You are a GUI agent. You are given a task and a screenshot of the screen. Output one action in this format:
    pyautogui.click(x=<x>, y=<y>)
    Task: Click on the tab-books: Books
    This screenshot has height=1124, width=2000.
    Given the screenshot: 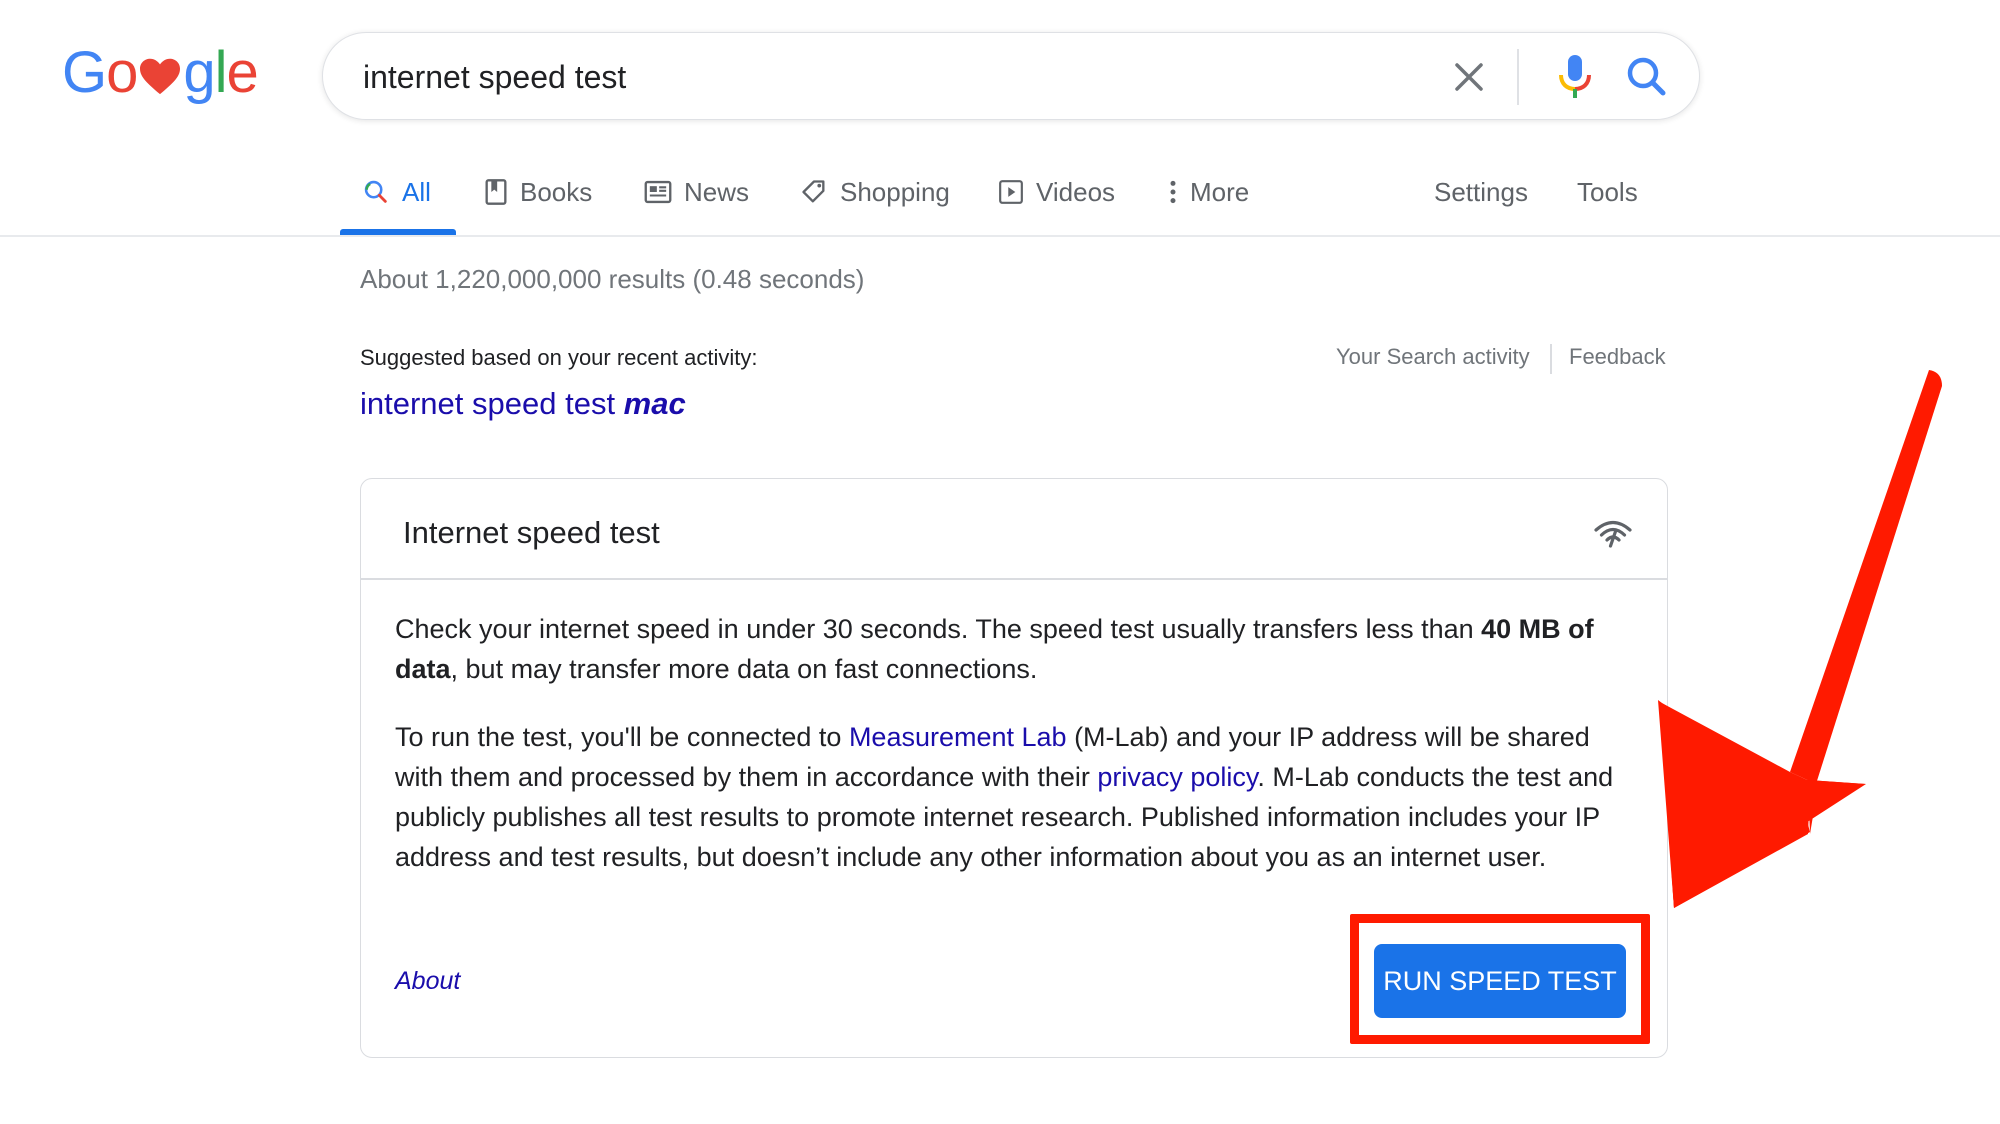 What is the action you would take?
    pyautogui.click(x=538, y=192)
    